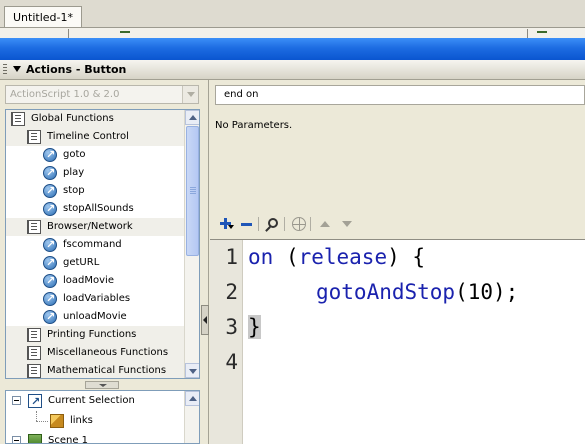 The height and width of the screenshot is (444, 585). What do you see at coordinates (92, 334) in the screenshot?
I see `toolbox-item-label: Printing Functions` at bounding box center [92, 334].